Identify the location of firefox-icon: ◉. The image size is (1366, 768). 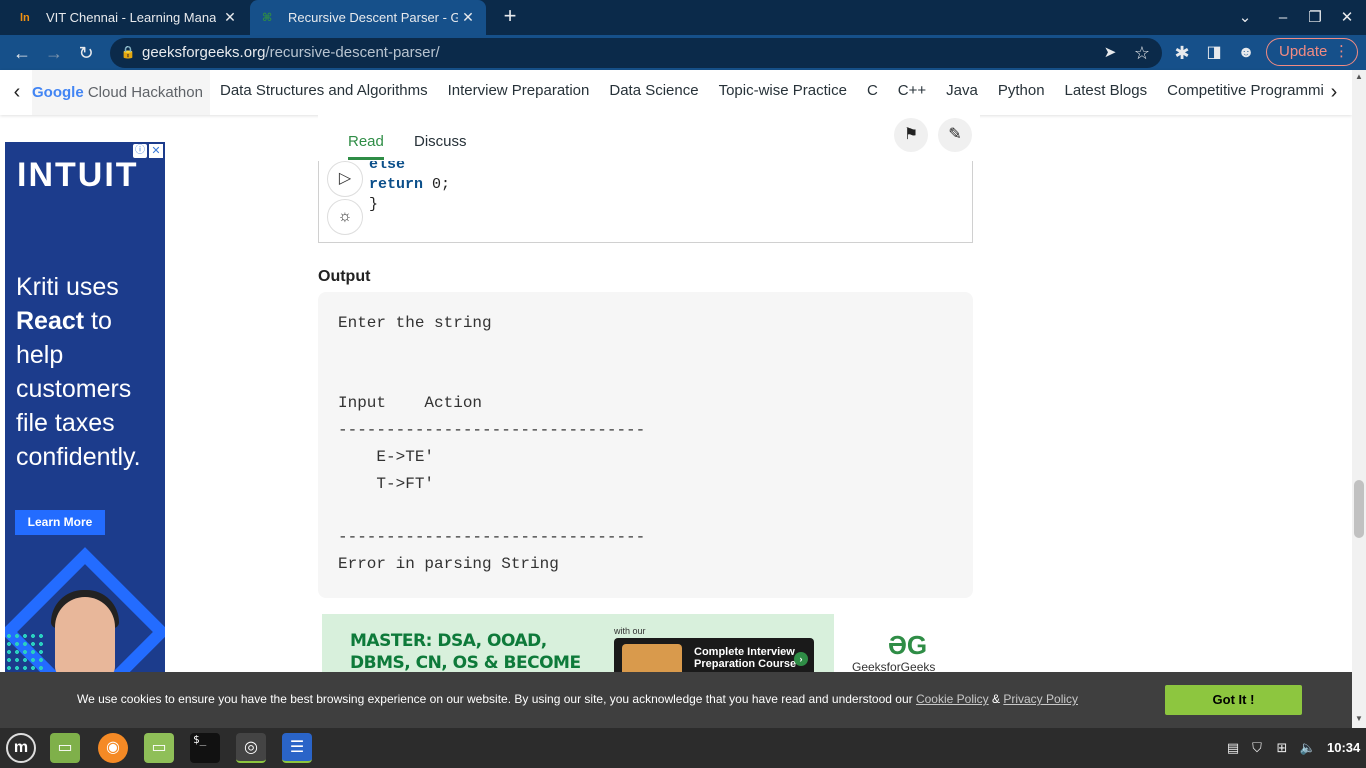
(113, 748).